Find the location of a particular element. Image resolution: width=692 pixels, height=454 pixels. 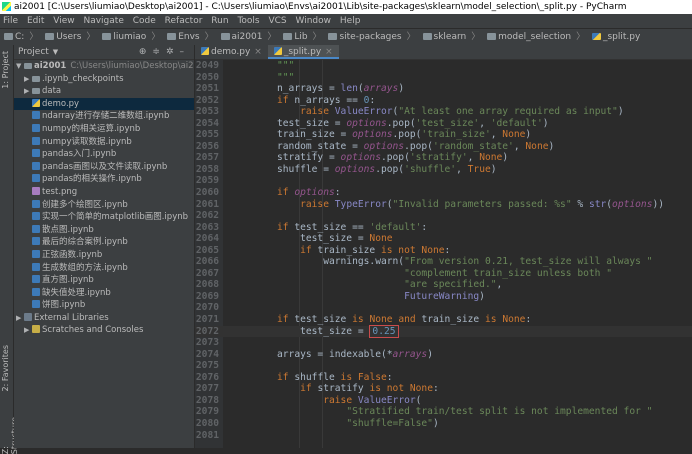

line-number: 2062 is located at coordinates (207, 216).